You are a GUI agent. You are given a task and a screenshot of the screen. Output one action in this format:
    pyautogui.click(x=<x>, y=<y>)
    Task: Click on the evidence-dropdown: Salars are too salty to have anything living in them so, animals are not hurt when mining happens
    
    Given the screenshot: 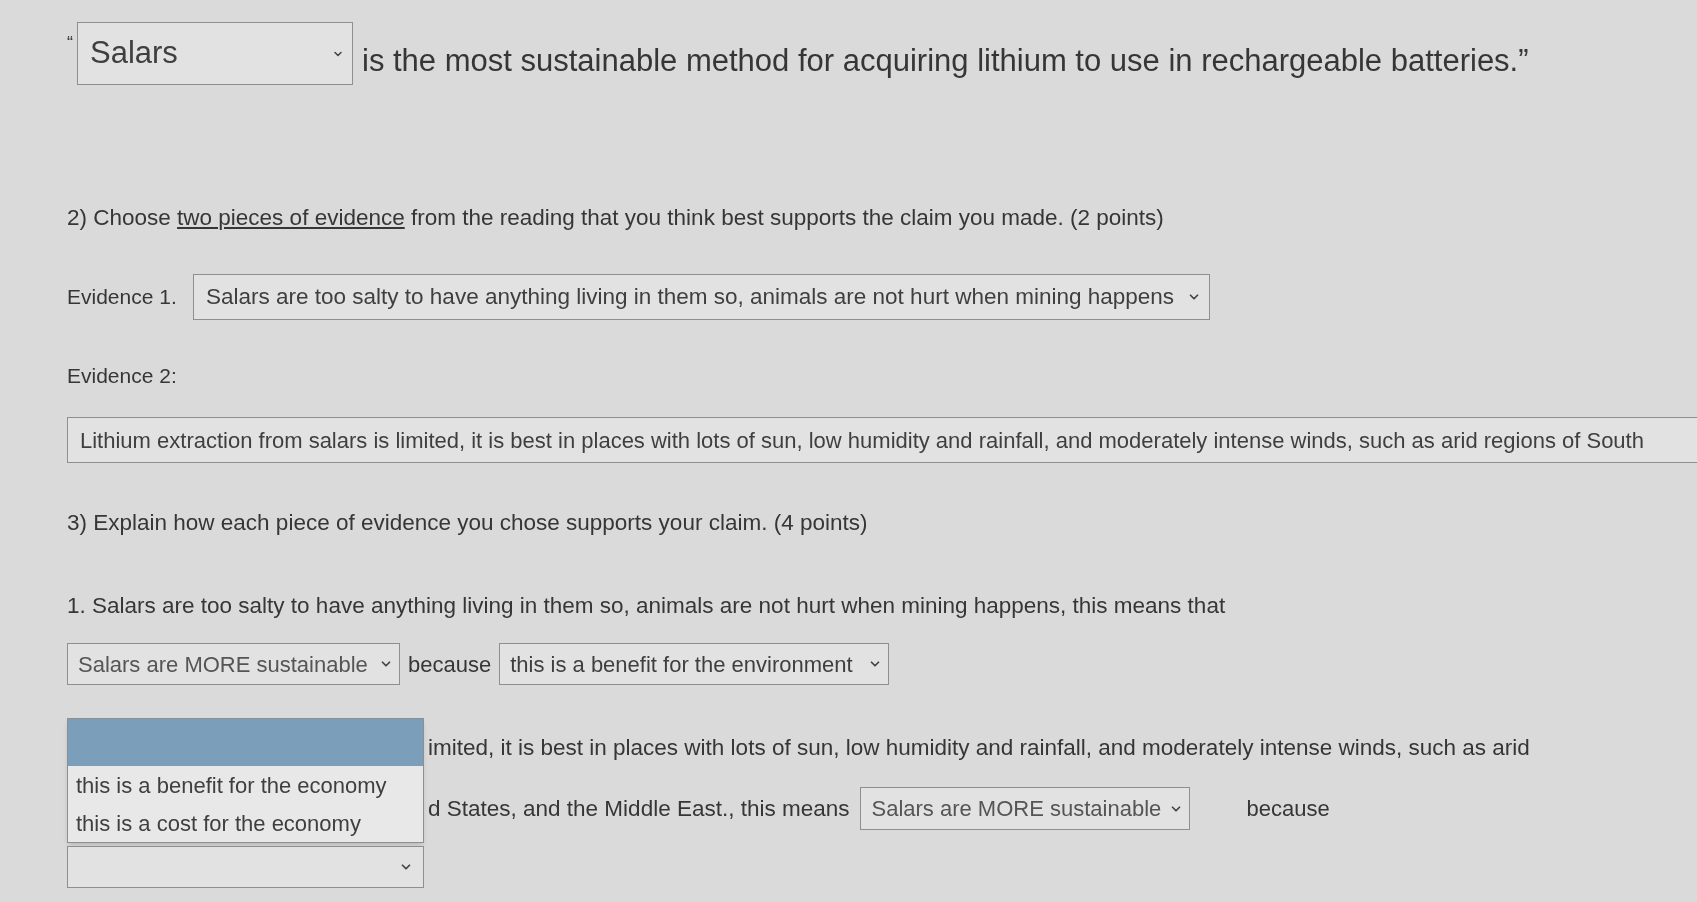 What is the action you would take?
    pyautogui.click(x=701, y=297)
    